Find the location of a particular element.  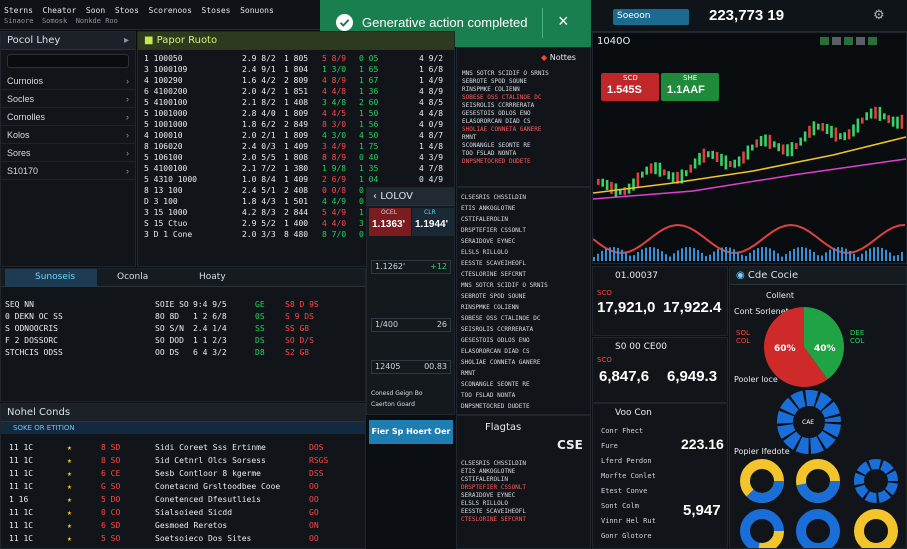

news-item: ELASORORCAN DIAD CS is located at coordinates (523, 351).